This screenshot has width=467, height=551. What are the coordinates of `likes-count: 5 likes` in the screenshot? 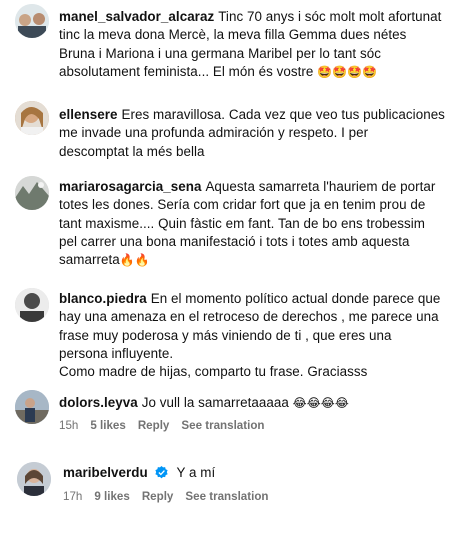 It's located at (107, 425).